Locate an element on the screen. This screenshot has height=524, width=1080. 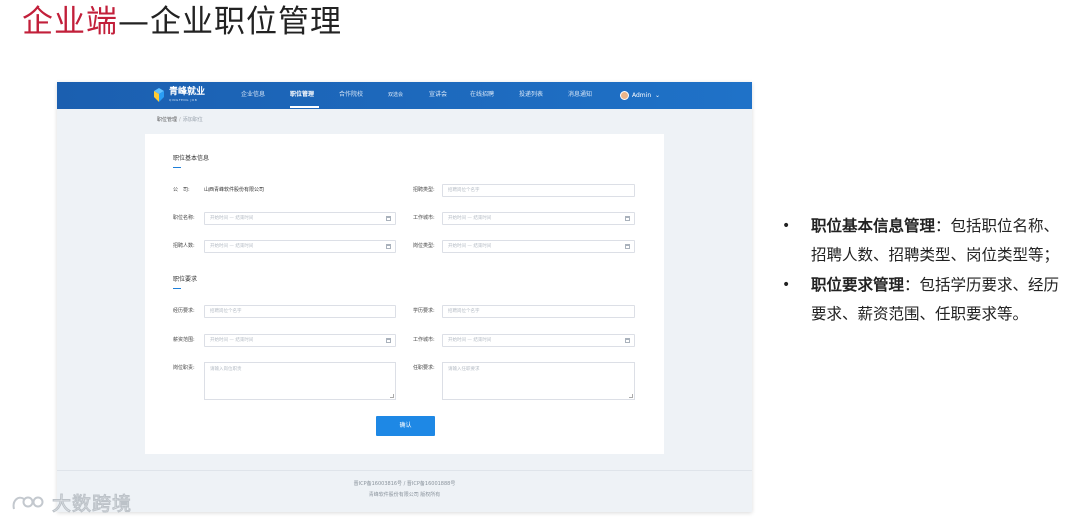
bullet-item-basic-info: • 职位基本信息管理：包括职位名称、招聘人数、招聘类型、岗位类型等； is located at coordinates (927, 241).